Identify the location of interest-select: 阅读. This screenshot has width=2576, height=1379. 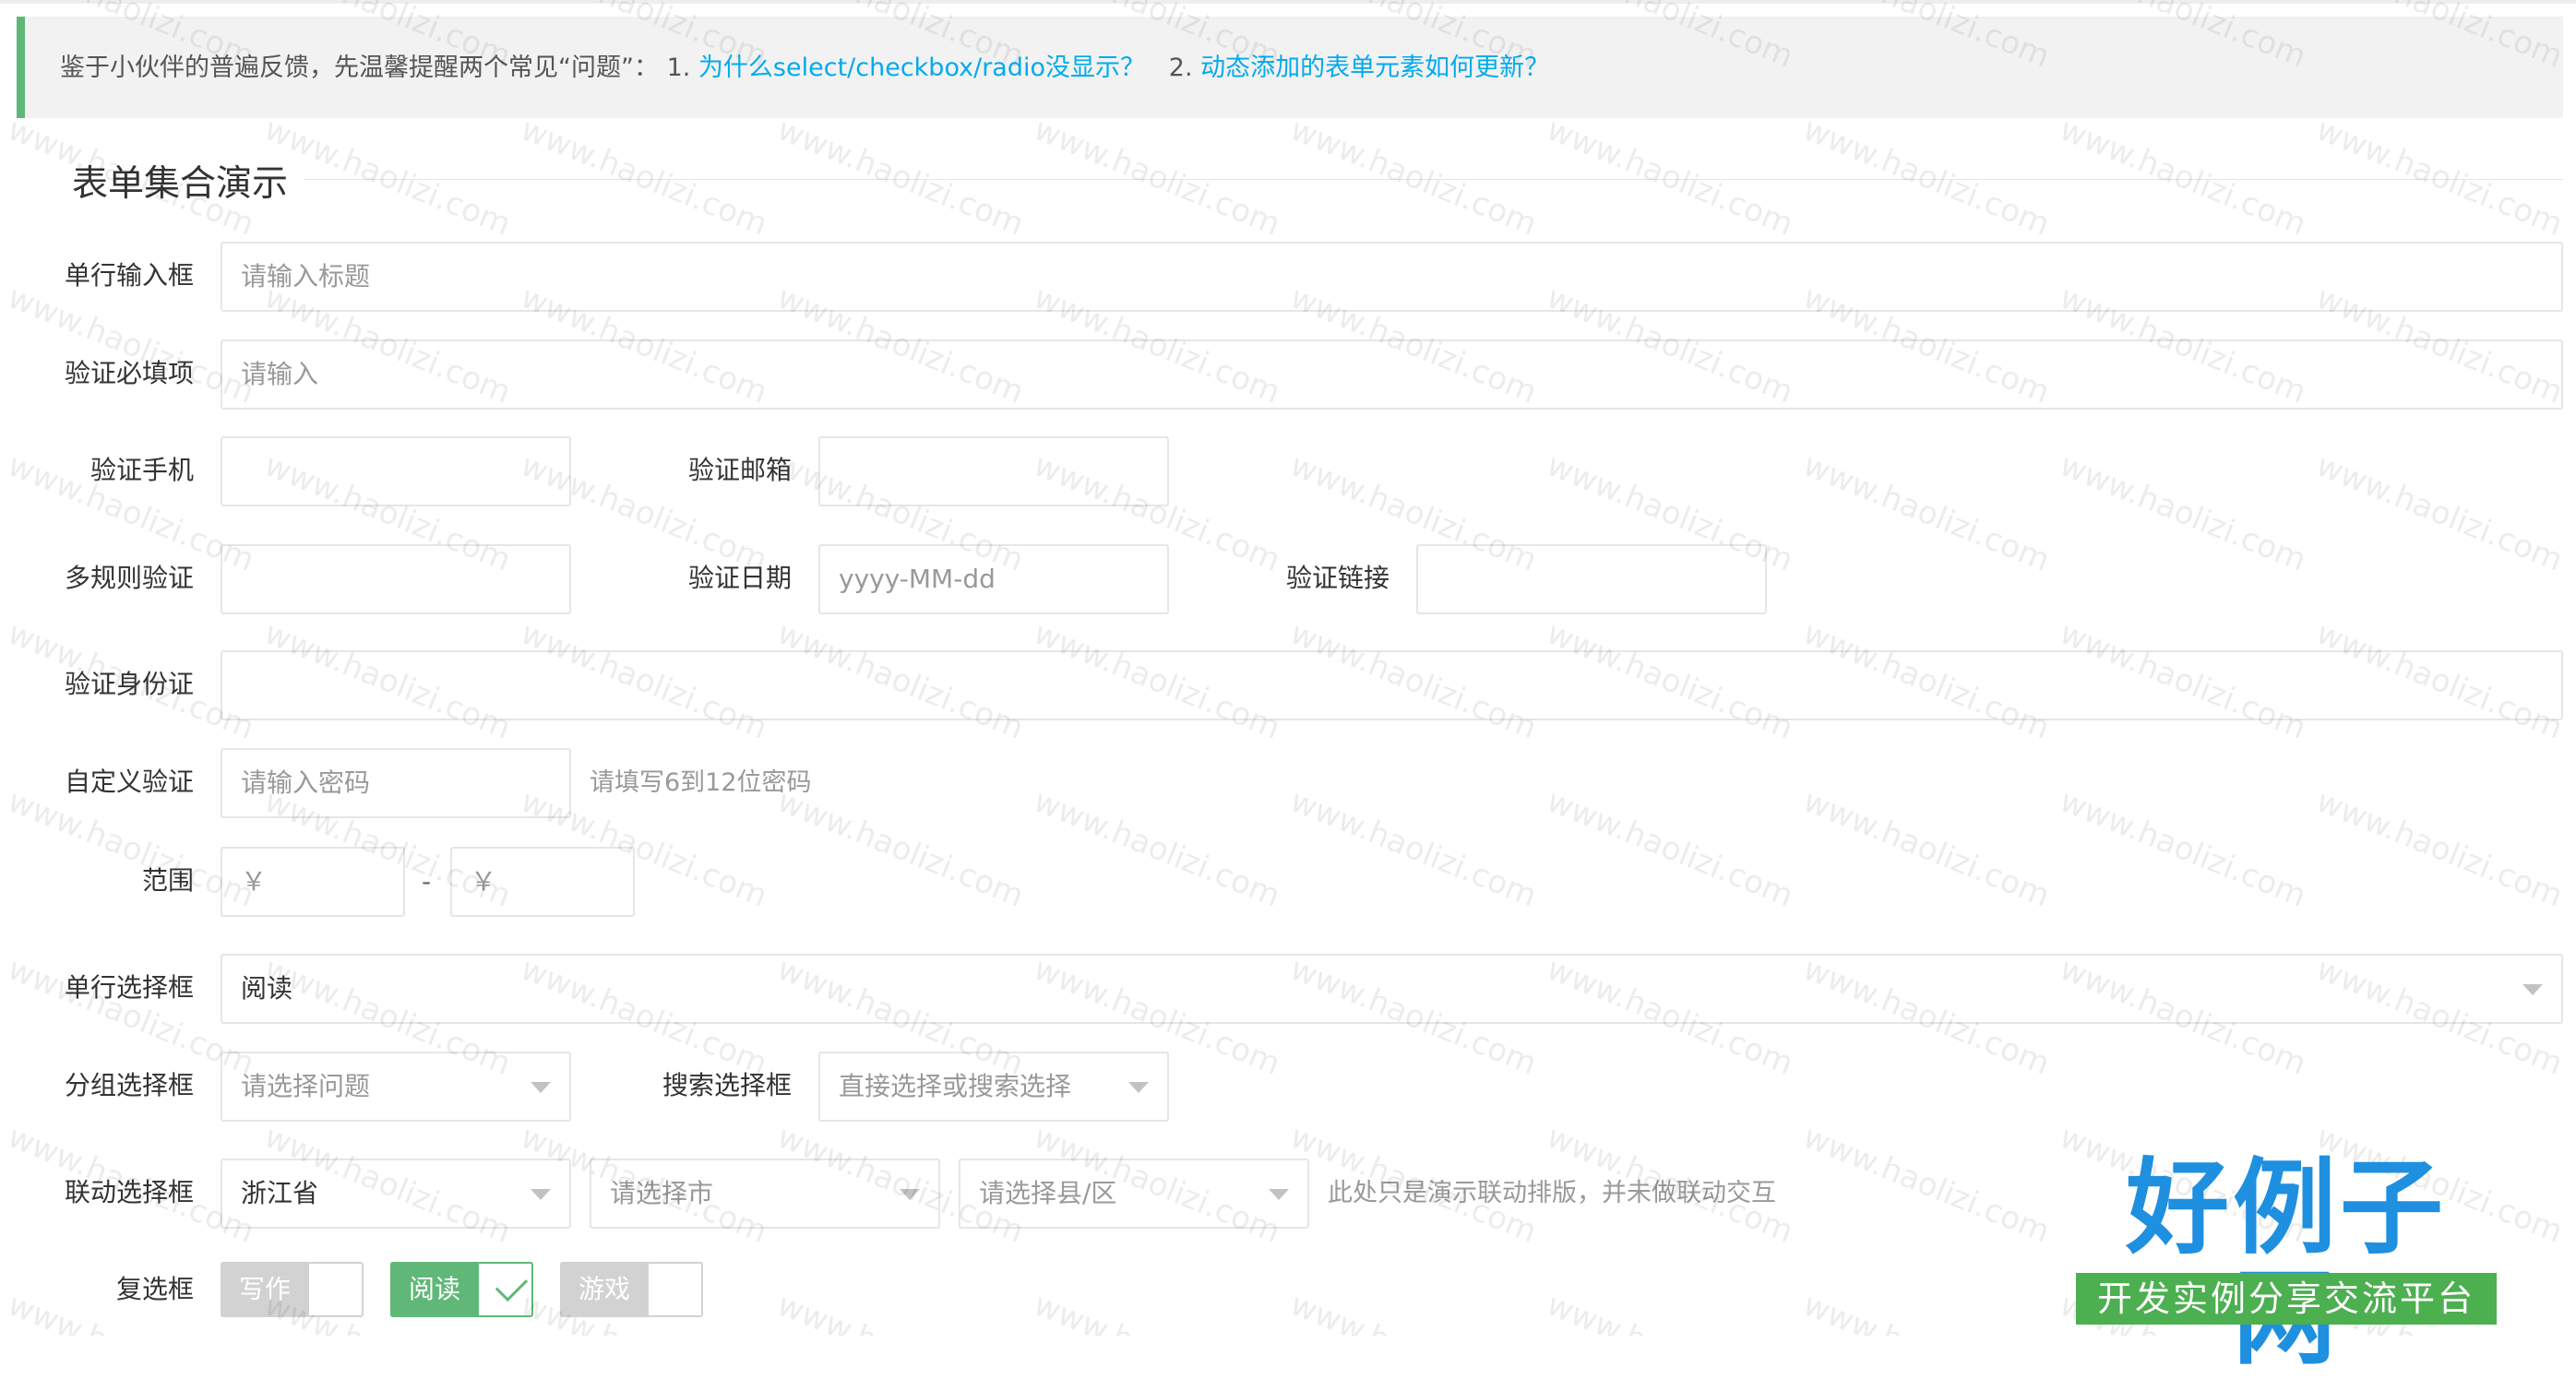
(1392, 989).